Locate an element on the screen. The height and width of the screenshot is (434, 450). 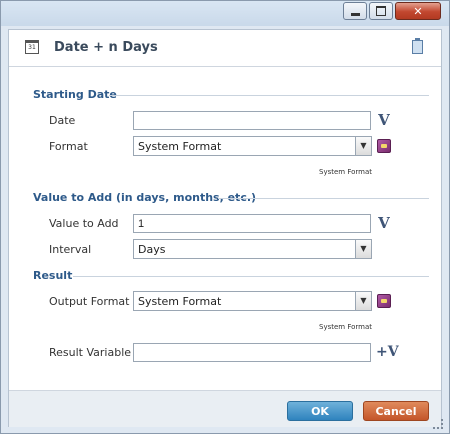
date-variable-button: V is located at coordinates (384, 120).